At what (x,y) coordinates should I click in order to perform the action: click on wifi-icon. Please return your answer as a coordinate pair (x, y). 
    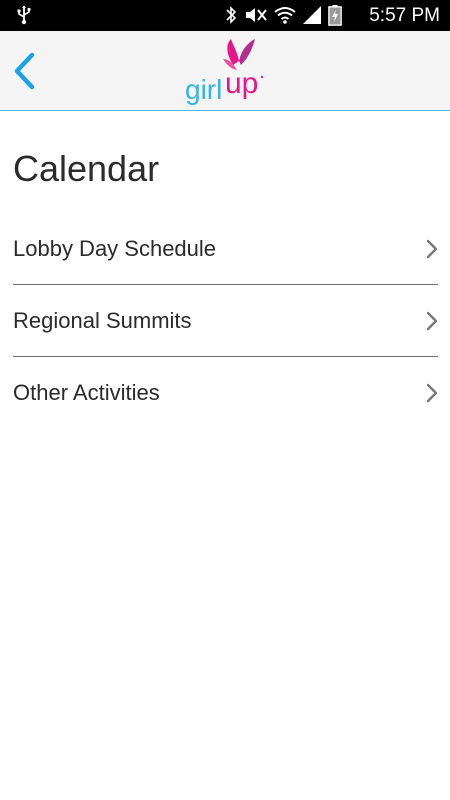
    Looking at the image, I should click on (285, 15).